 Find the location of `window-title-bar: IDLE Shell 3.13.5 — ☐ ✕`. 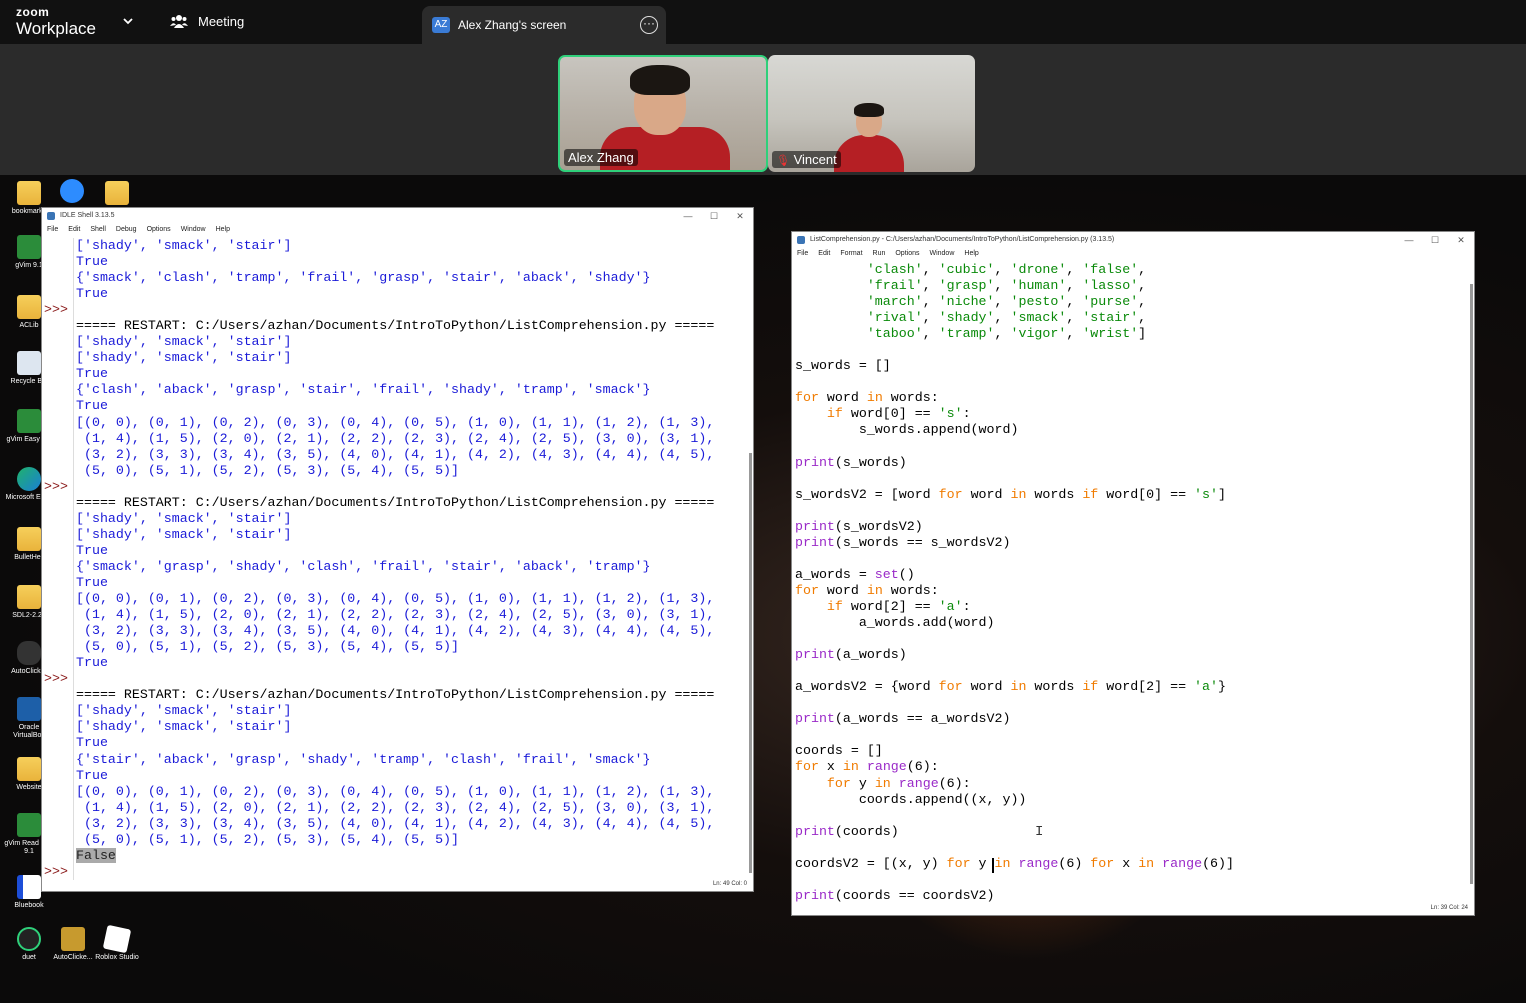

window-title-bar: IDLE Shell 3.13.5 — ☐ ✕ is located at coordinates (397, 216).